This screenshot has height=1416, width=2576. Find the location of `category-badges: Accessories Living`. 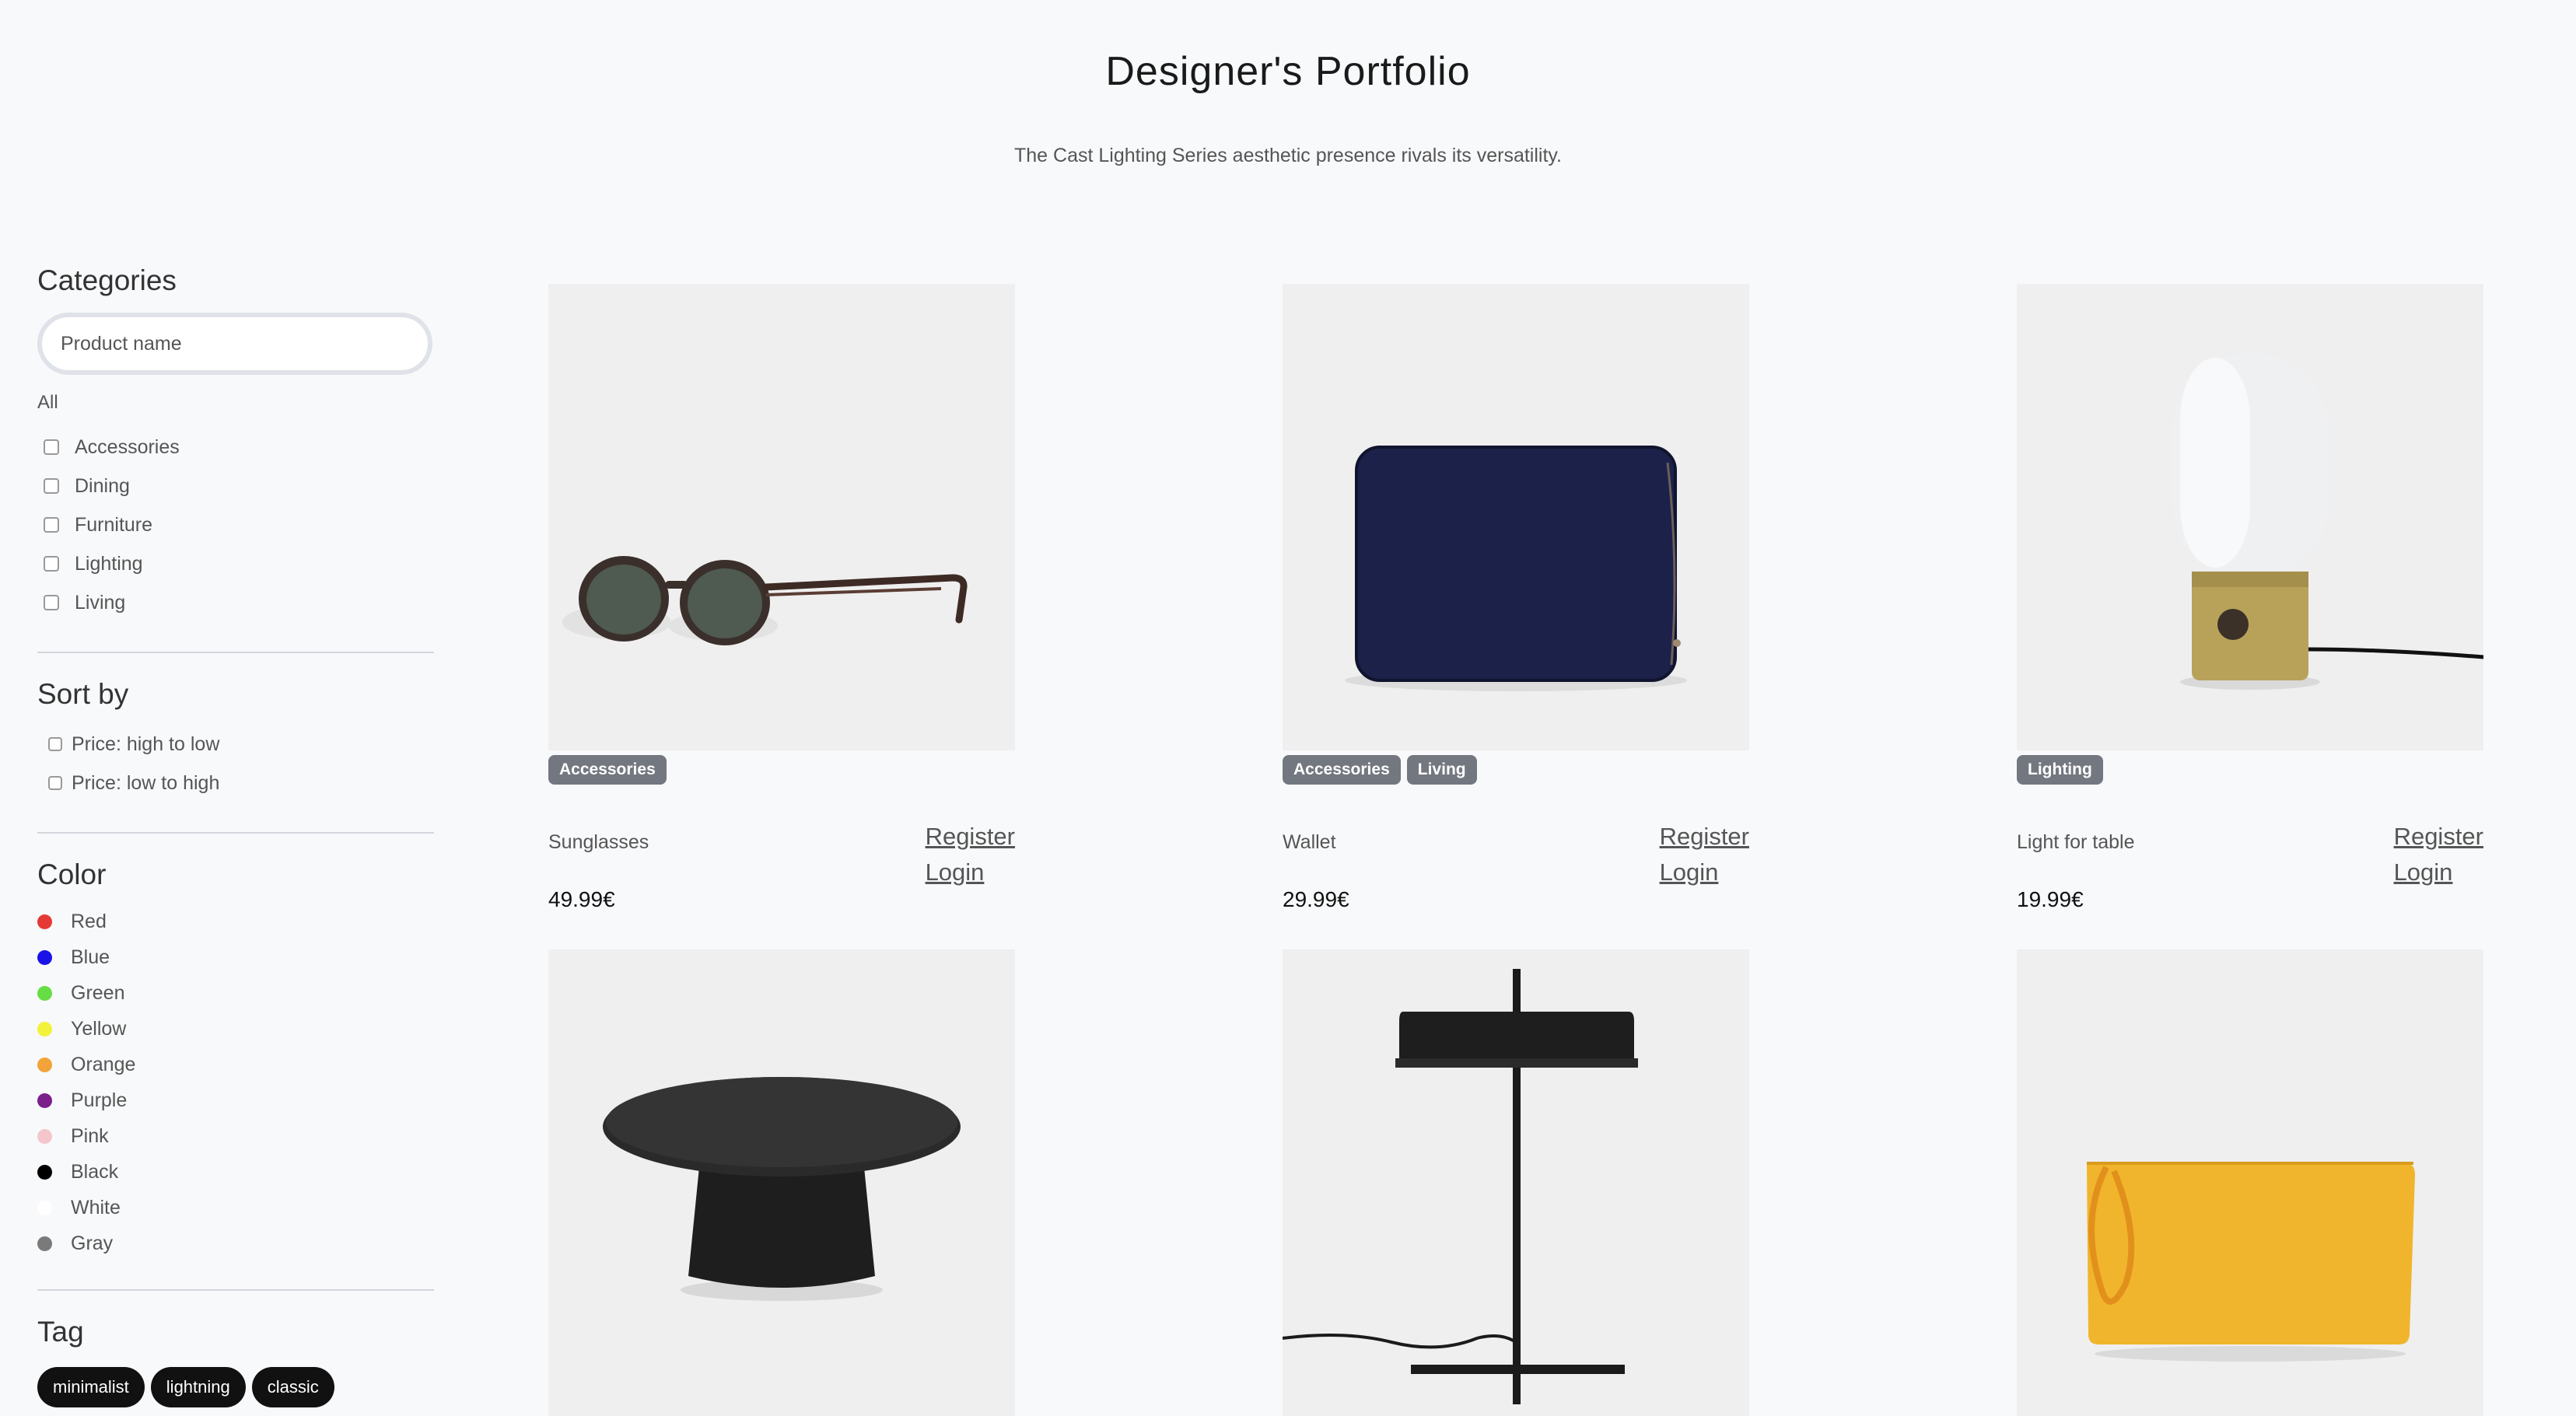

category-badges: Accessories Living is located at coordinates (1516, 770).